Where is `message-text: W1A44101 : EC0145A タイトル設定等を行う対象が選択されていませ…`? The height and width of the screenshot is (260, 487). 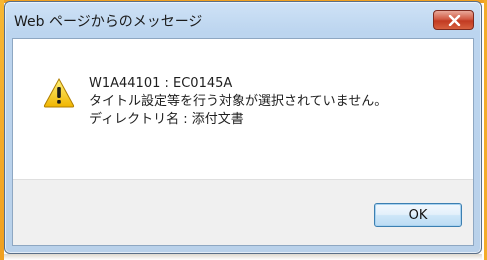 message-text: W1A44101 : EC0145A タイトル設定等を行う対象が選択されていませ… is located at coordinates (238, 102).